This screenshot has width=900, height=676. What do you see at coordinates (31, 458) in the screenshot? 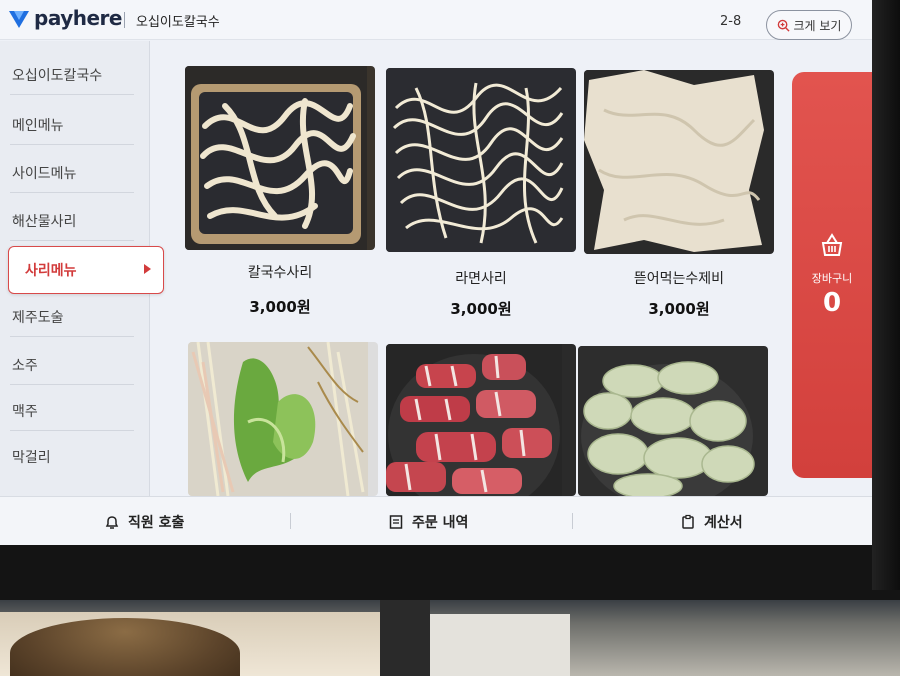
I see `sidebar-item-label: 막걸리` at bounding box center [31, 458].